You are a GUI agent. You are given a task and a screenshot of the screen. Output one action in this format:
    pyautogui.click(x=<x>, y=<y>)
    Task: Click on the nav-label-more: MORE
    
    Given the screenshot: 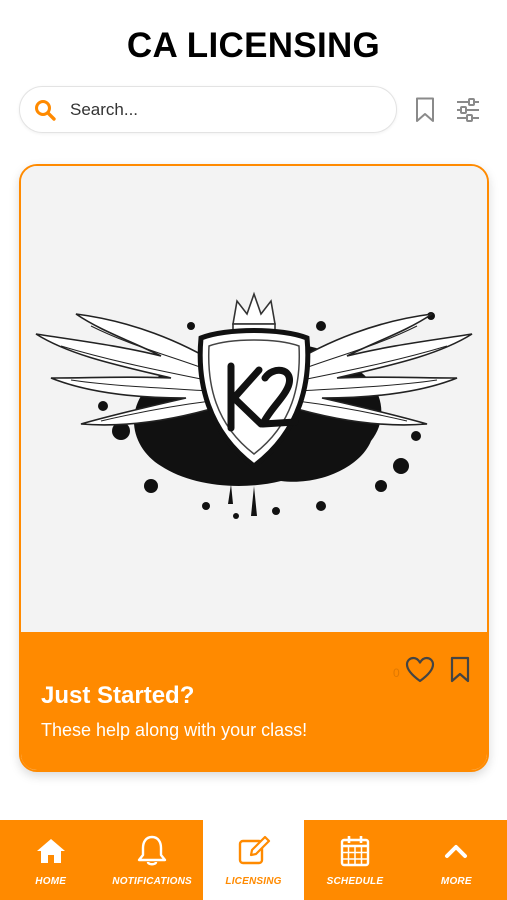 What is the action you would take?
    pyautogui.click(x=456, y=881)
    